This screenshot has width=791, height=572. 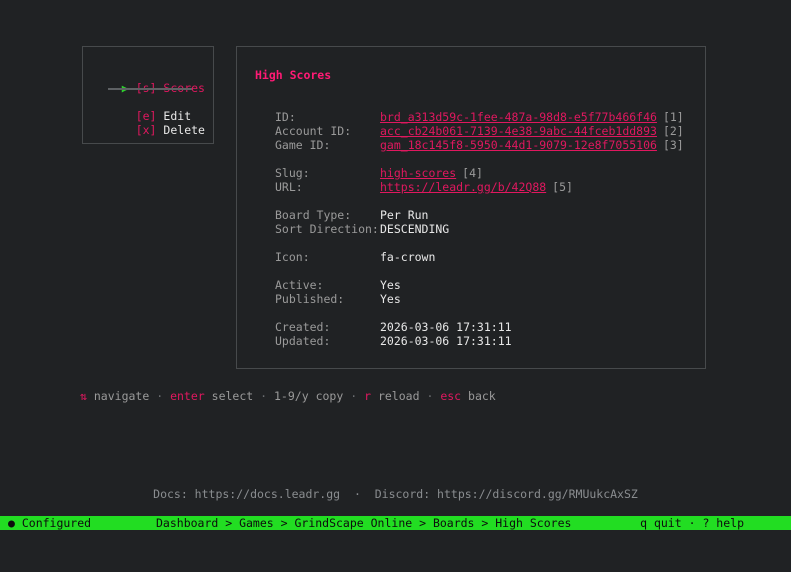 What do you see at coordinates (303, 145) in the screenshot?
I see `field-label: Game ID:` at bounding box center [303, 145].